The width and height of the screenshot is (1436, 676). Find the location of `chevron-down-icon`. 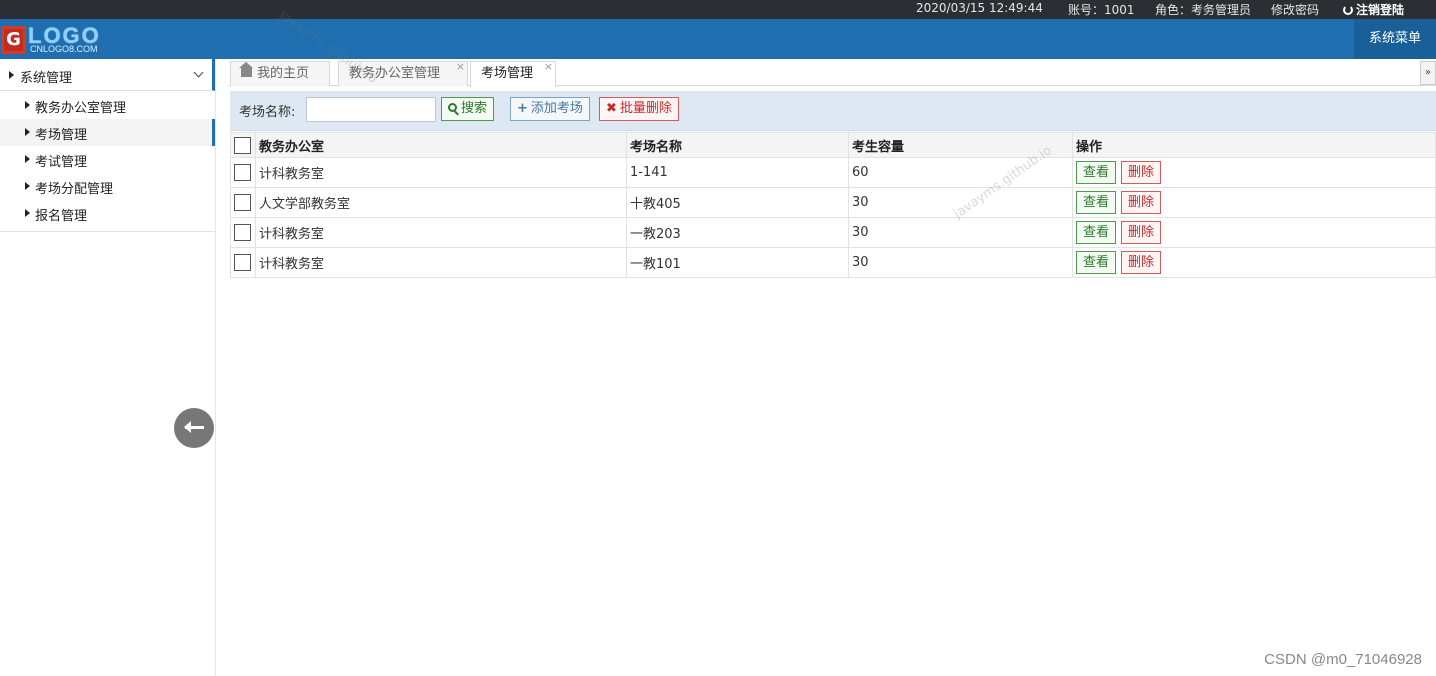

chevron-down-icon is located at coordinates (198, 72).